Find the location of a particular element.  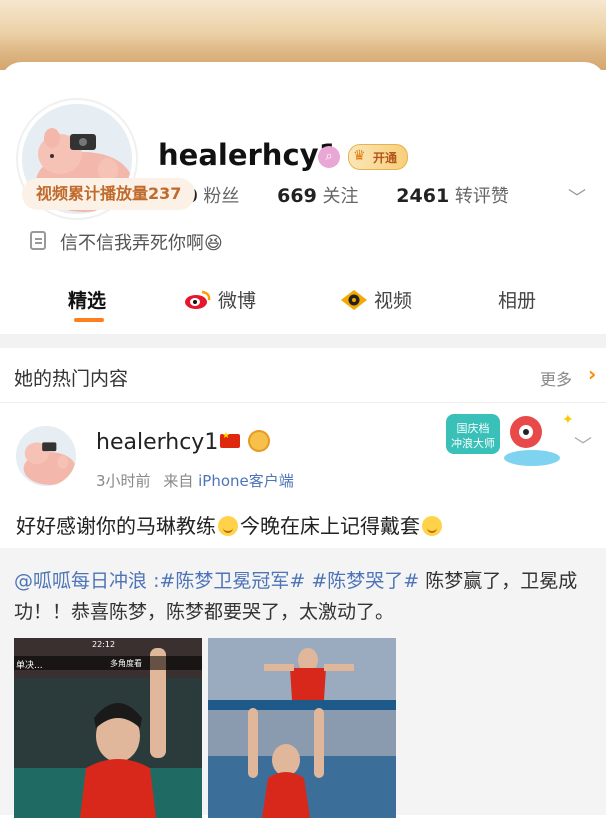

post-source: iPhone客户端 is located at coordinates (246, 481).